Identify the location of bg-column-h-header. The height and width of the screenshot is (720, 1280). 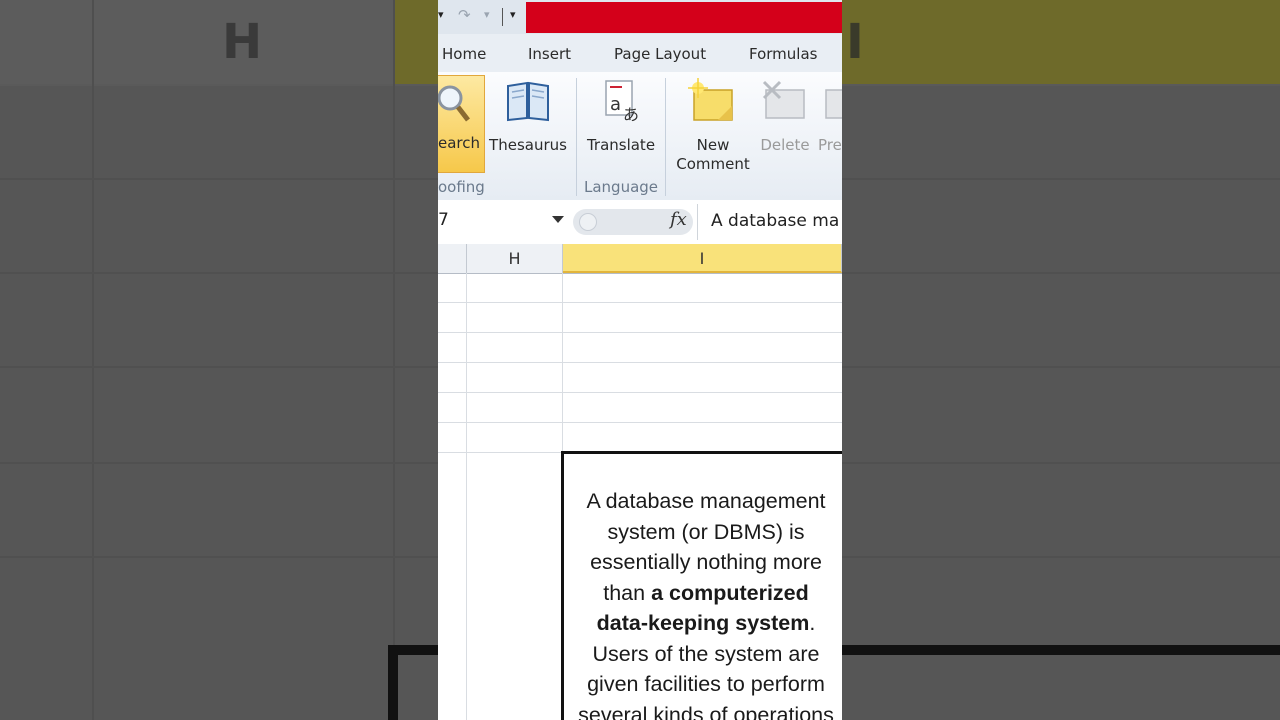
(197, 42).